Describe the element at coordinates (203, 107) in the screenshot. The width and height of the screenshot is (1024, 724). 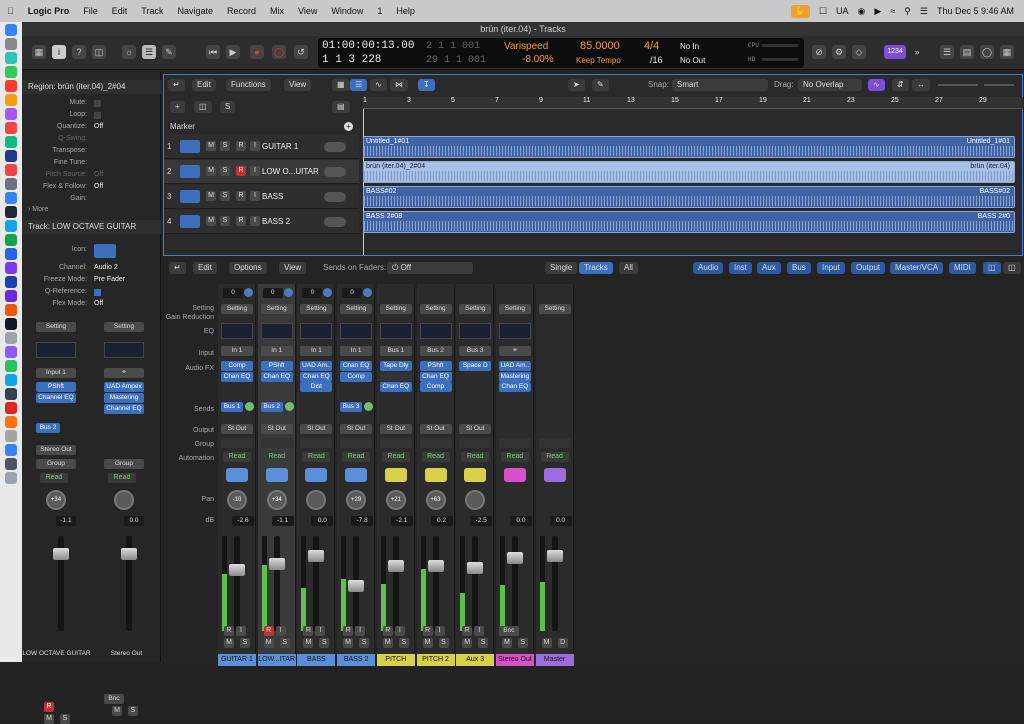
I see `duplicate-track-icon: ◫` at that location.